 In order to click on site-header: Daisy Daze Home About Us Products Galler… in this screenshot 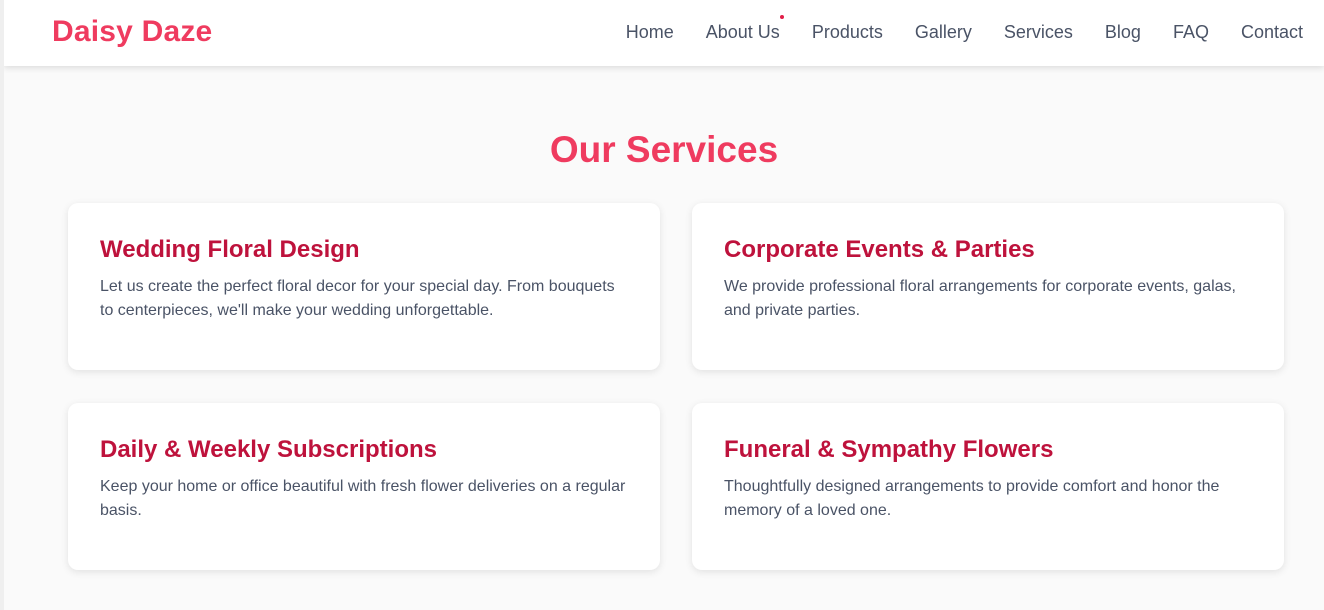, I will do `click(664, 33)`.